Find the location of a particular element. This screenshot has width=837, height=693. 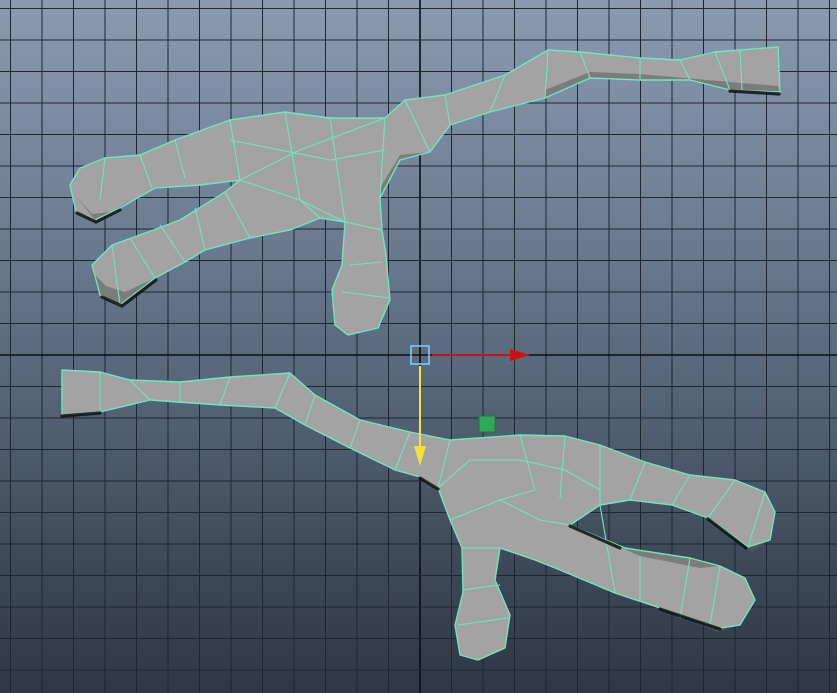

x-axis-arrow-icon is located at coordinates (520, 355).